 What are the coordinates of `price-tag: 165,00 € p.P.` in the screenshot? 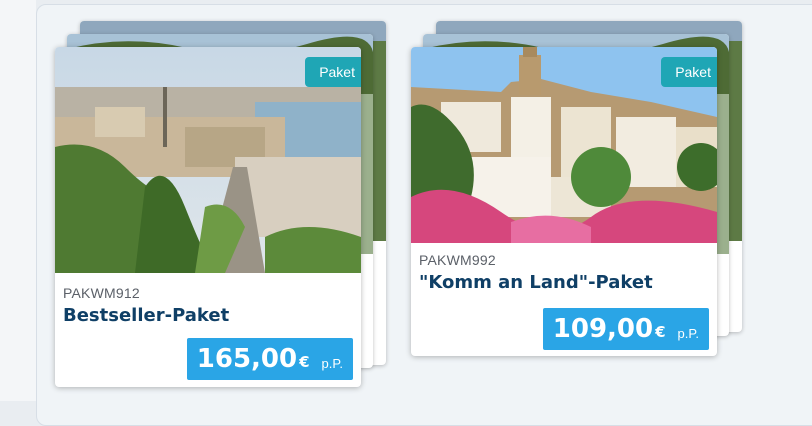 It's located at (269, 359).